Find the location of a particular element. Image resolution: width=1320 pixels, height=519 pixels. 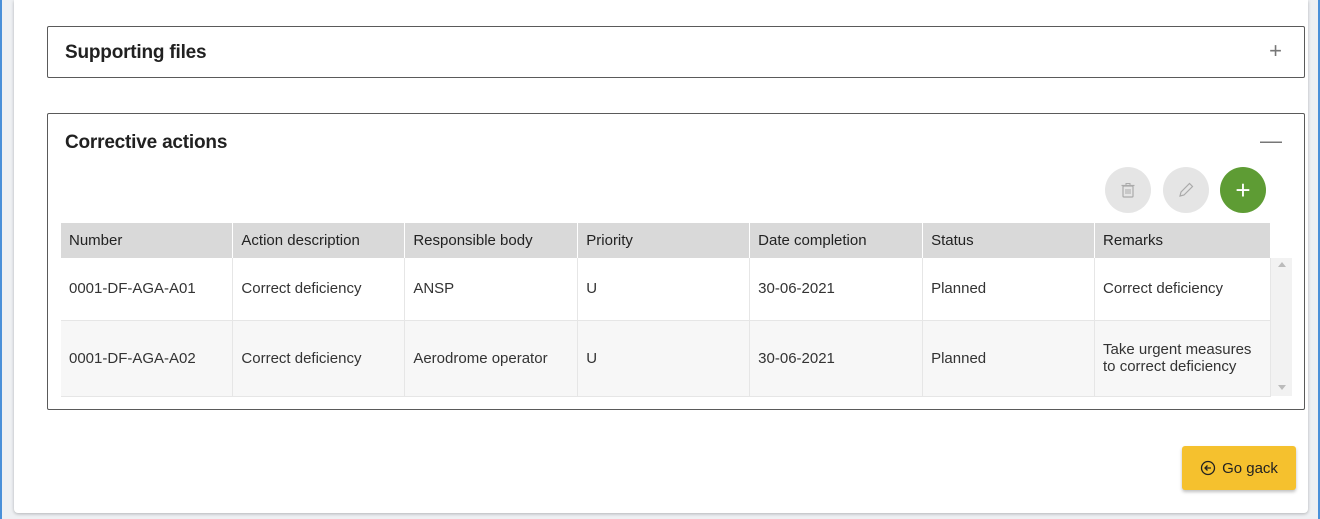

corrective-actions-title: Corrective actions is located at coordinates (146, 142).